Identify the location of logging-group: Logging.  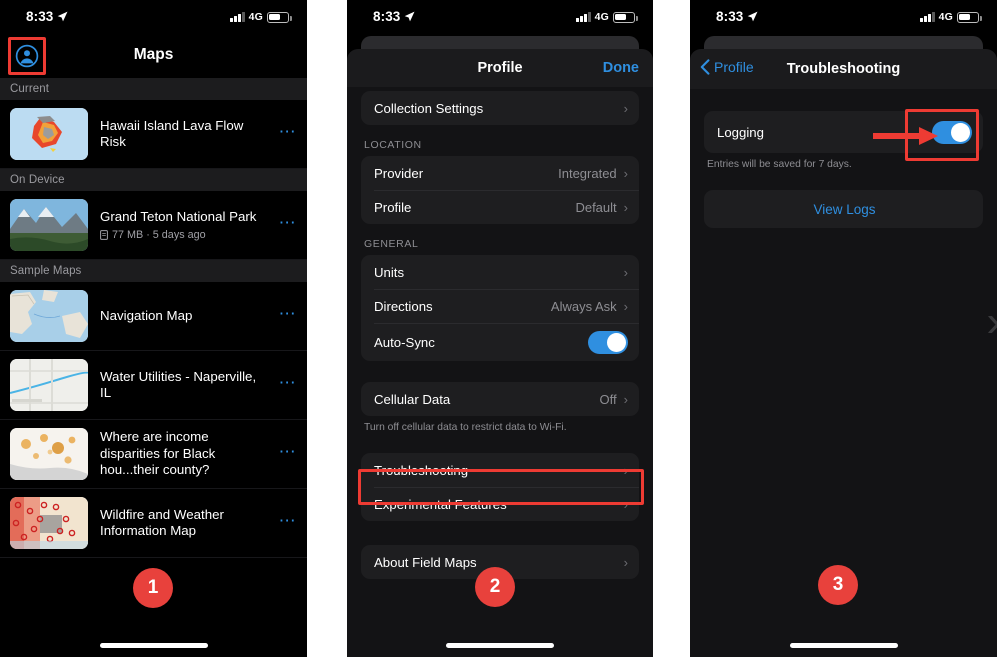
(843, 132).